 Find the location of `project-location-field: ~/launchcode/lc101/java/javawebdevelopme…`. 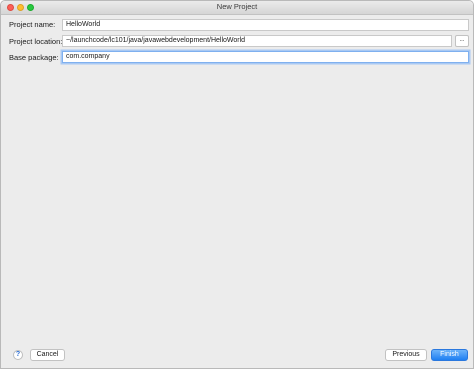

project-location-field: ~/launchcode/lc101/java/javawebdevelopme… is located at coordinates (257, 41).